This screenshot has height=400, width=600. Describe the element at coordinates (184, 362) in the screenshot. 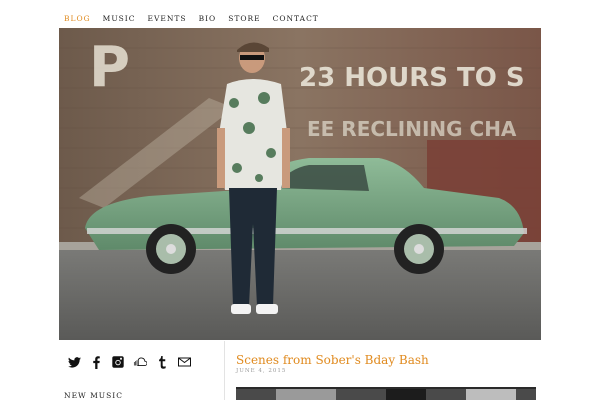

I see `mail-icon` at that location.